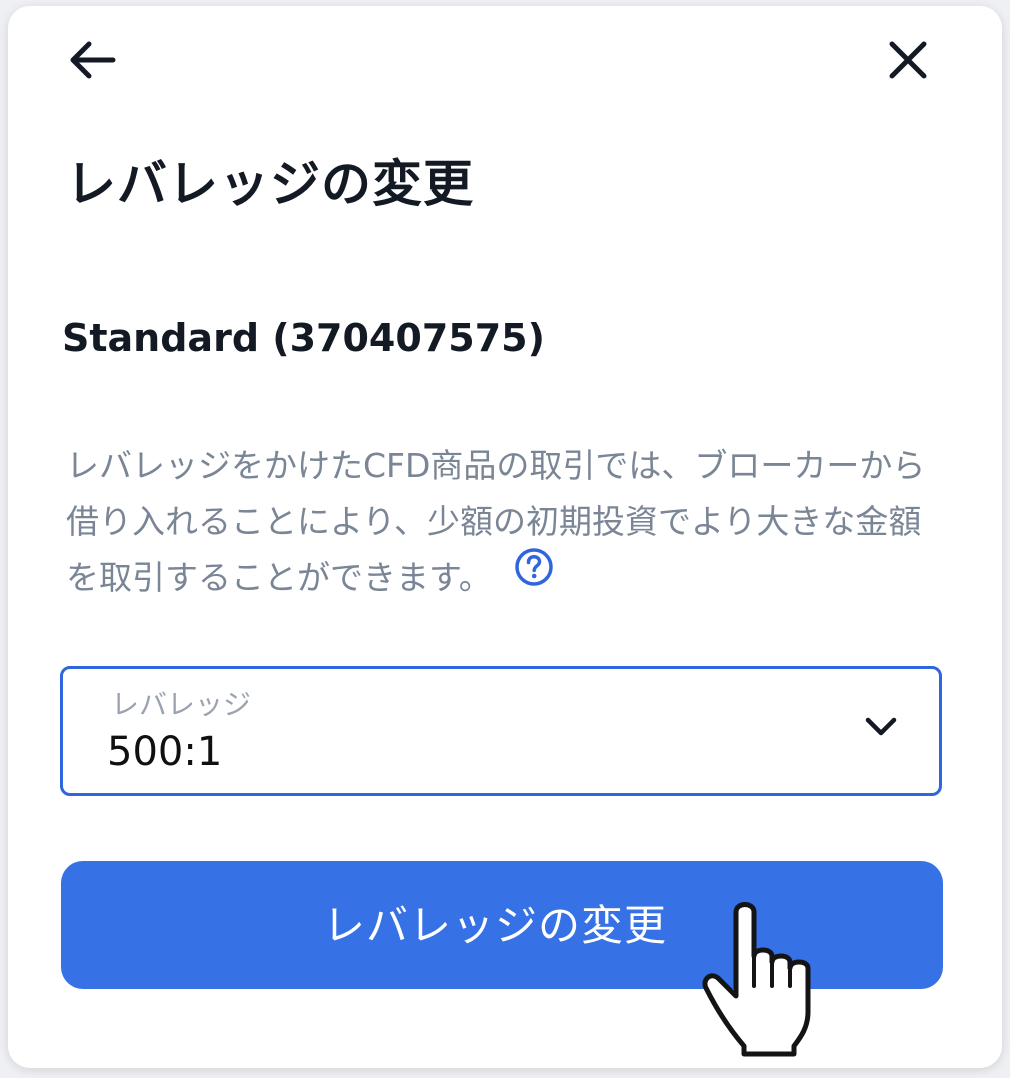 The width and height of the screenshot is (1010, 1078). I want to click on help-button, so click(534, 575).